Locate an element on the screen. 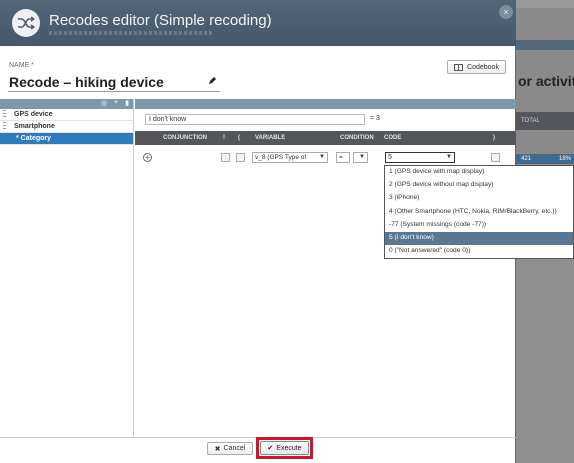  code-option: -77 (System missings (code -77)) is located at coordinates (479, 225).